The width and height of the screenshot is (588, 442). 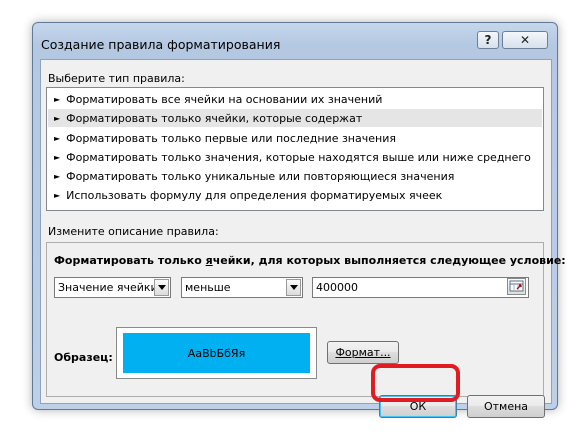 I want to click on operator-select: меньше, so click(x=242, y=287).